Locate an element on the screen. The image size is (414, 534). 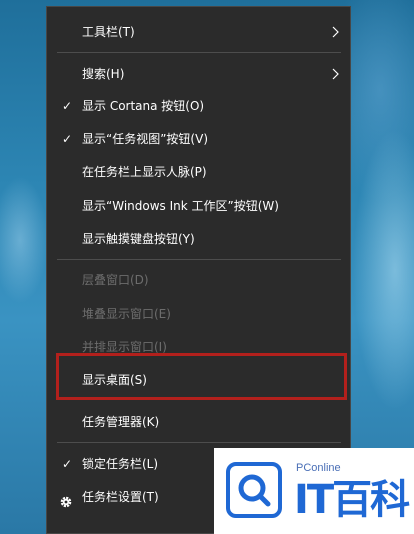
menu-item-label: 显示 Cortana 按钮(O) is located at coordinates (143, 106).